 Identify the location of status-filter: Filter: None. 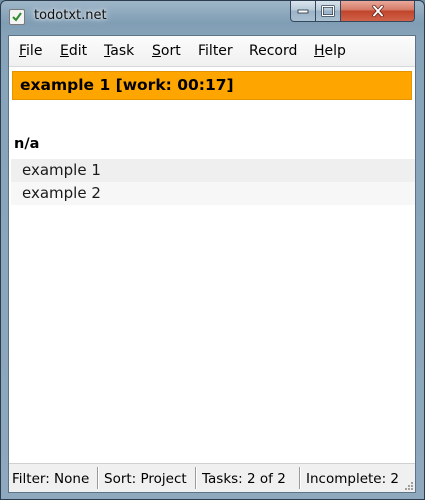
(51, 479).